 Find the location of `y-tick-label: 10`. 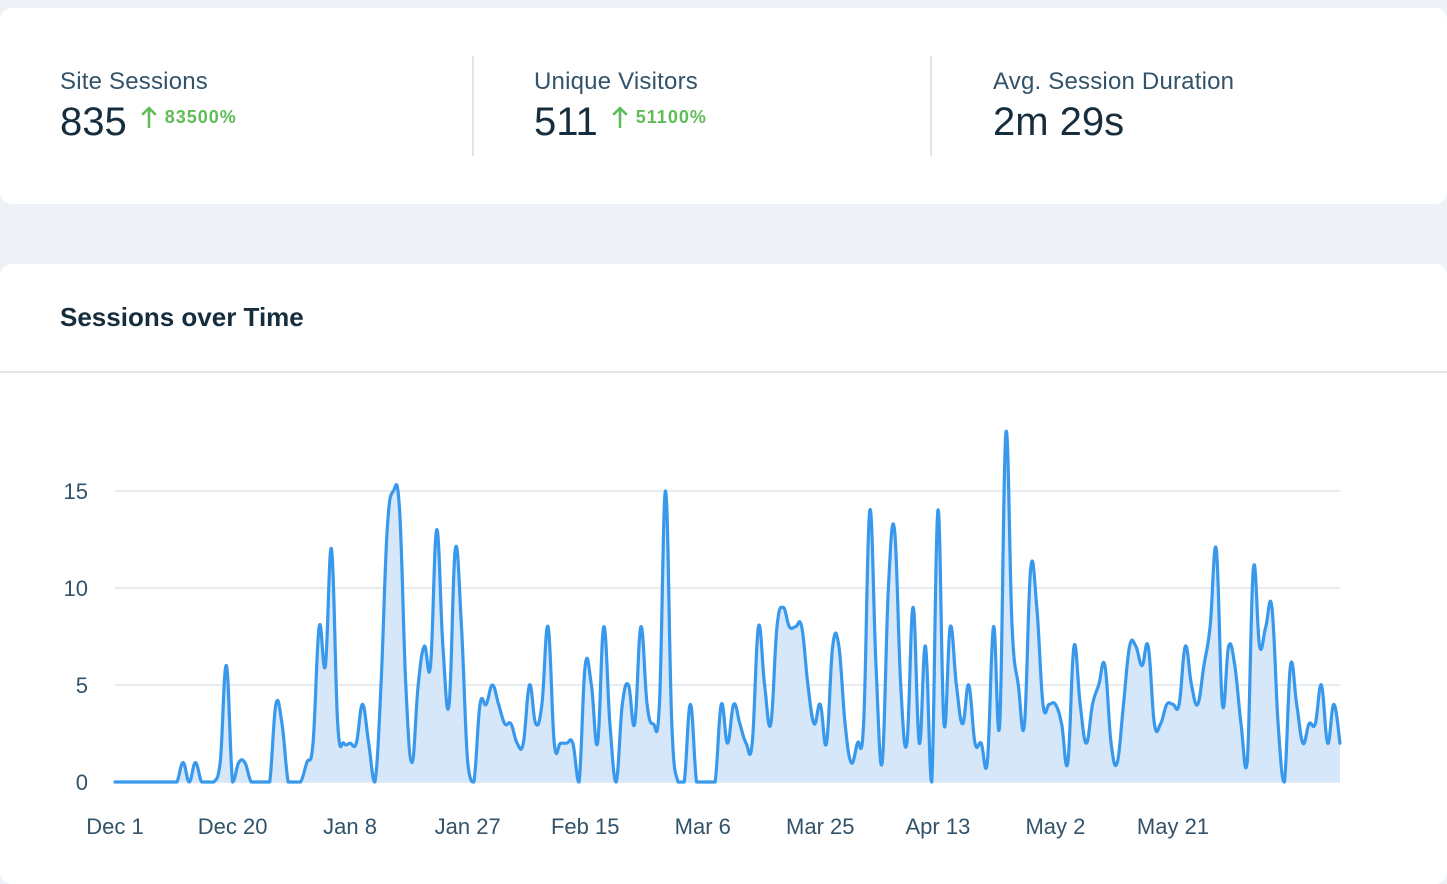

y-tick-label: 10 is located at coordinates (76, 588).